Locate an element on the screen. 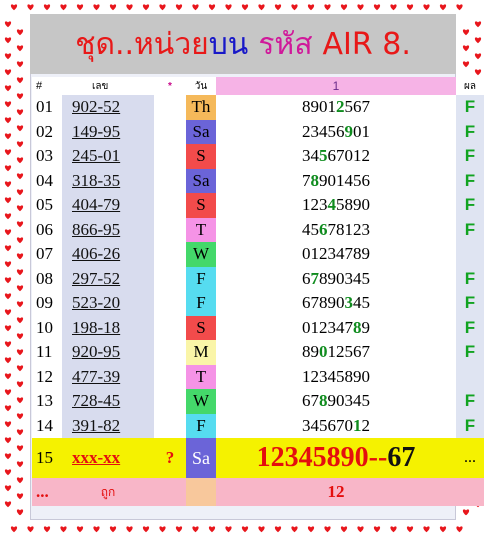 This screenshot has height=536, width=486. prediction-star: ? is located at coordinates (170, 458).